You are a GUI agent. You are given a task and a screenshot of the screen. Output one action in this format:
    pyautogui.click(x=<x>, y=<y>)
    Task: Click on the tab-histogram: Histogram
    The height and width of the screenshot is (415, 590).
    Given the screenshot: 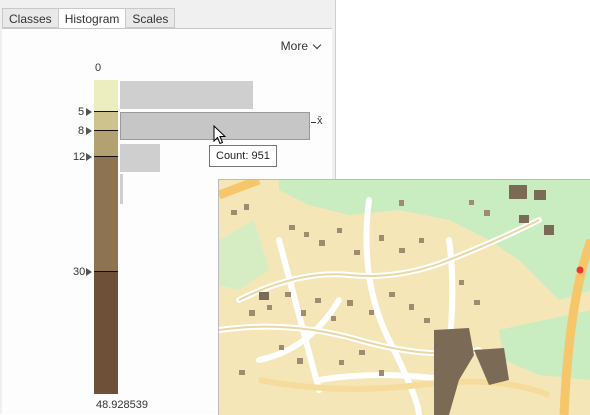 What is the action you would take?
    pyautogui.click(x=92, y=18)
    